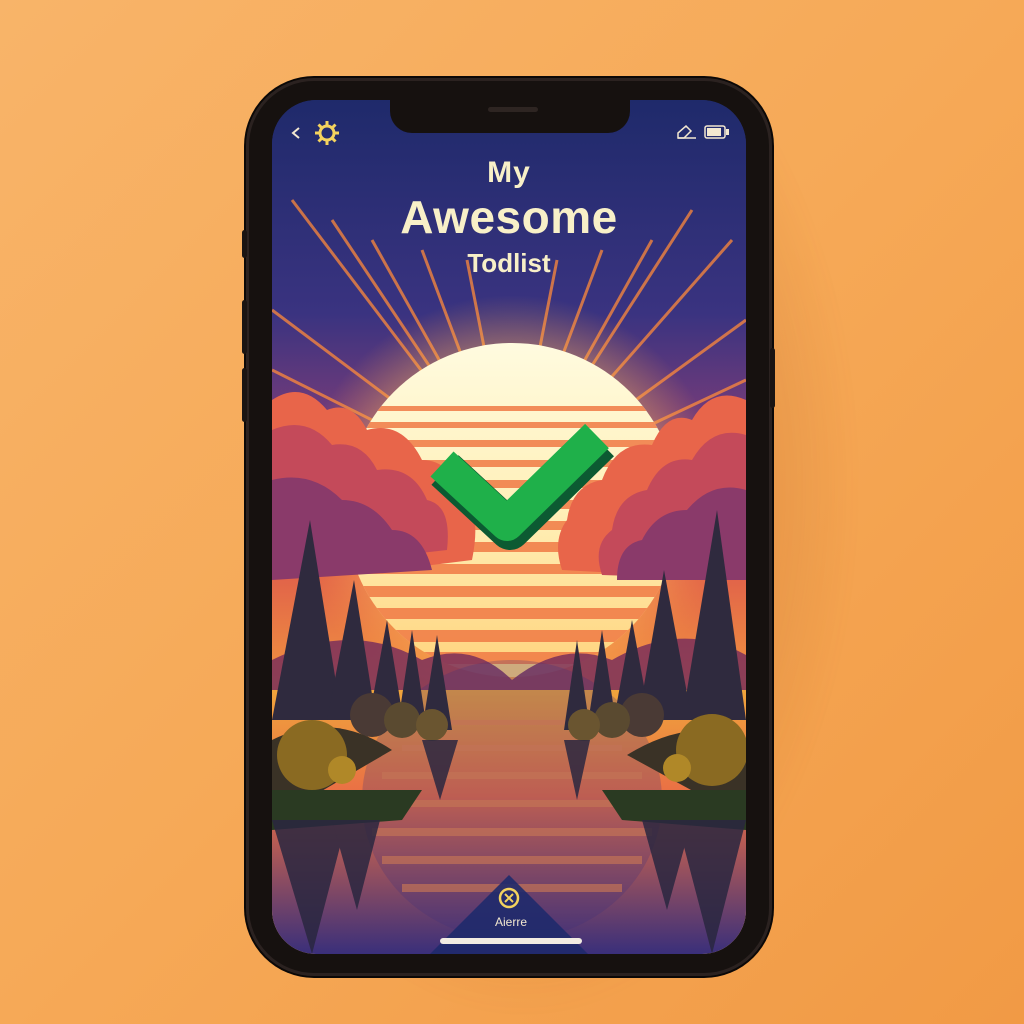  I want to click on gear-icon, so click(327, 133).